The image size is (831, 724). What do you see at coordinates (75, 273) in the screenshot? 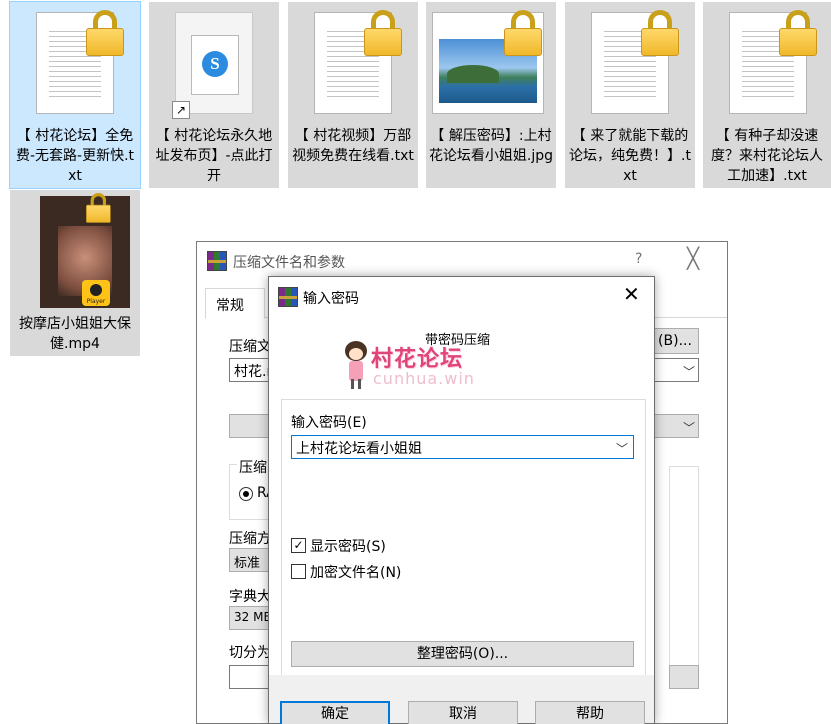
I see `file-tile-mp4: Player 按摩店小姐姐大保健.mp4` at bounding box center [75, 273].